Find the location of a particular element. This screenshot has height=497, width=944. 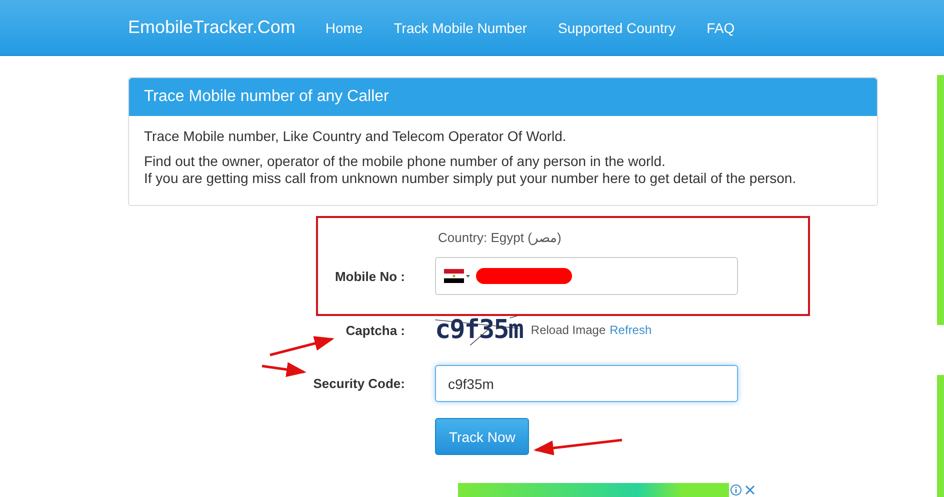

intro-text: Trace Mobile number, Like Country and Telecom Operator Of World. is located at coordinates (356, 136).